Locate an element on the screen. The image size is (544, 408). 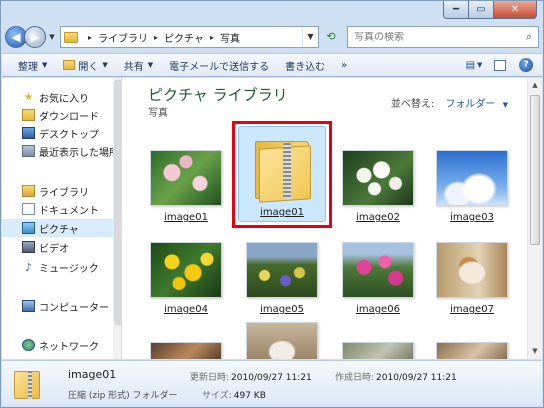
breadcrumb-photos: 写真 is located at coordinates (230, 37).